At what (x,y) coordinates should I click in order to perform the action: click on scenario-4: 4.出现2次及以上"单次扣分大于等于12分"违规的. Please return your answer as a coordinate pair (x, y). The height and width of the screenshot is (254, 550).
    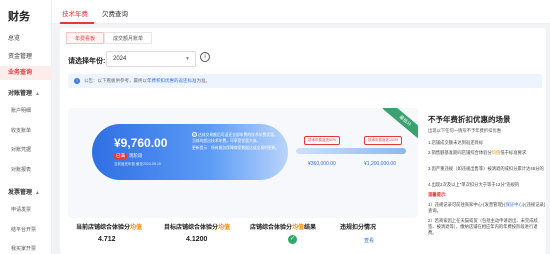
    Looking at the image, I should click on (474, 184).